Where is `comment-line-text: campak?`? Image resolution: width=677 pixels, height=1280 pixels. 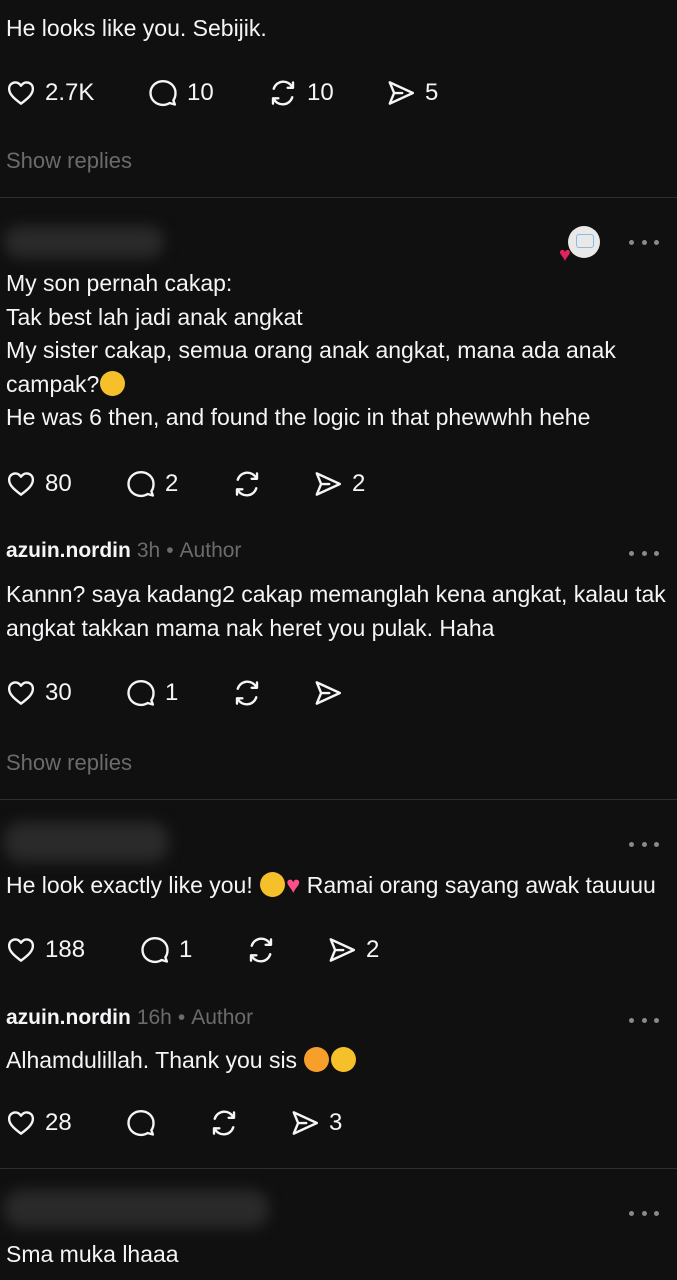 comment-line-text: campak? is located at coordinates (53, 383).